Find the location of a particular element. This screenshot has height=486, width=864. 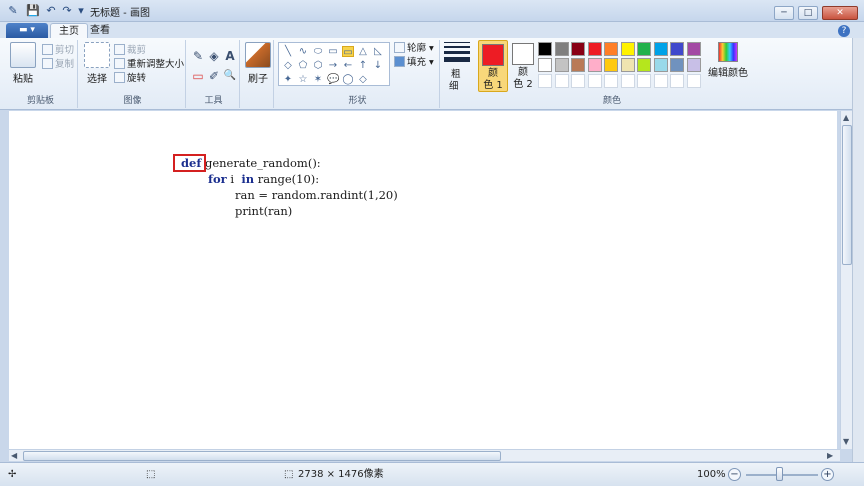

size-button is located at coordinates (457, 56).